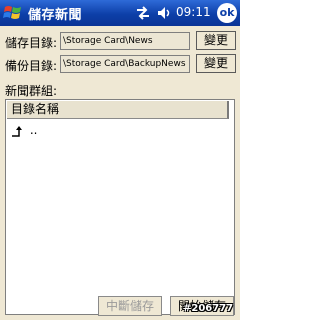 This screenshot has height=320, width=320. I want to click on column-header-directory-name: 目錄名稱, so click(118, 110).